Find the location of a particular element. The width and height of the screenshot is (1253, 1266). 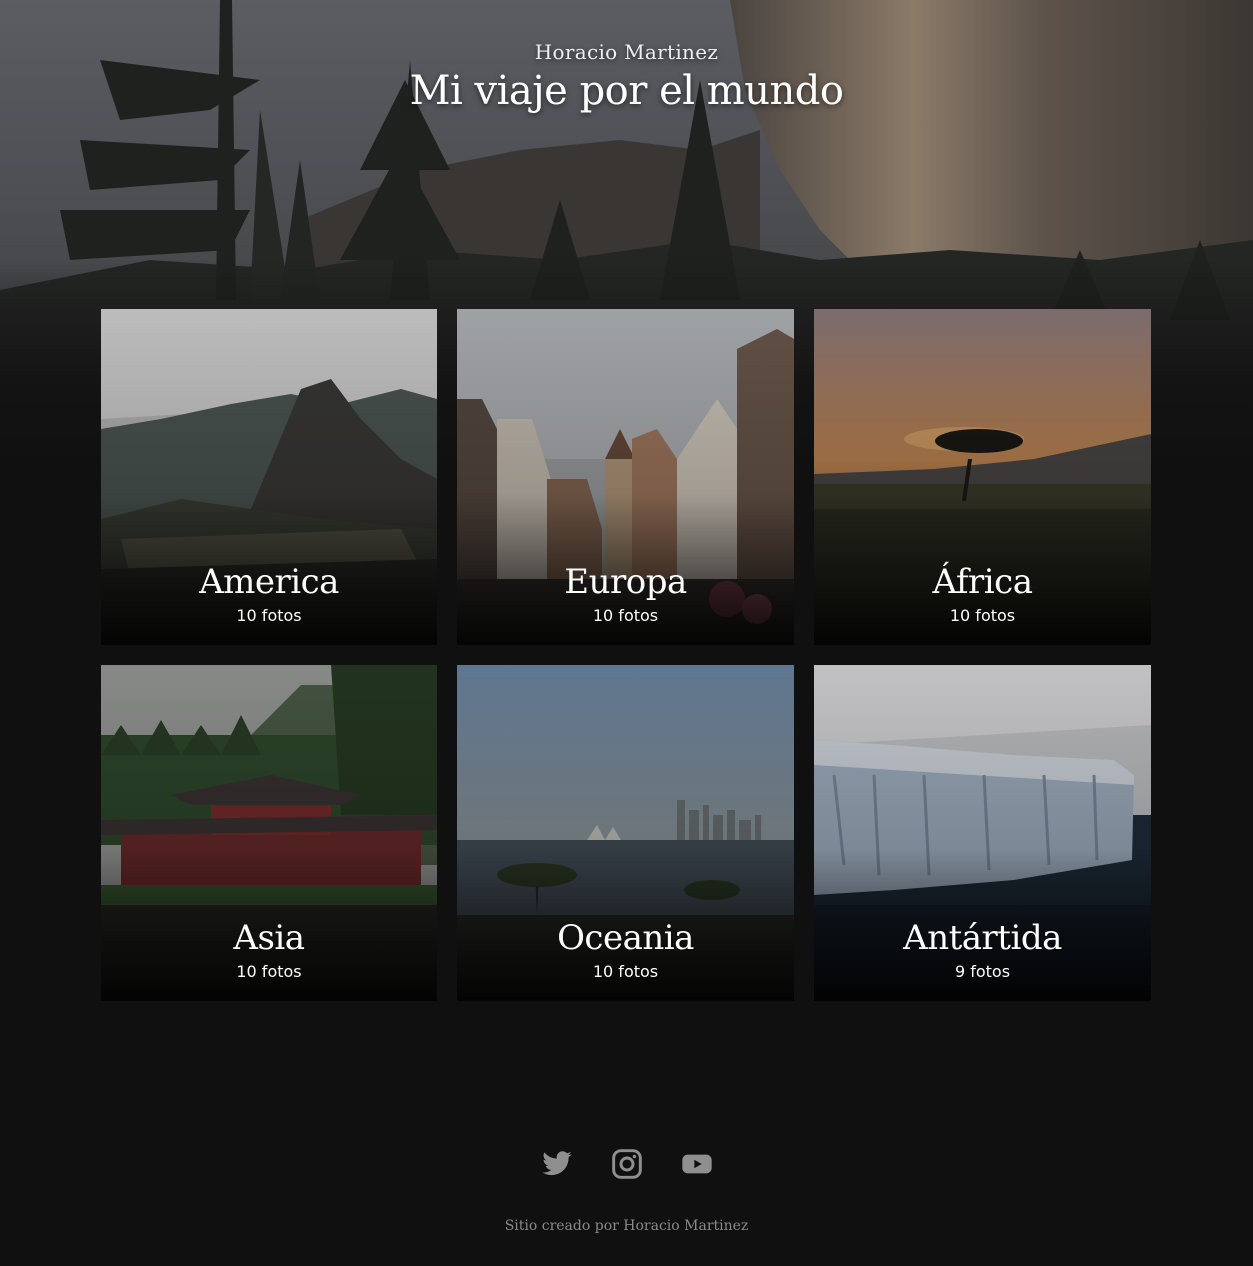

social-links is located at coordinates (626, 1164).